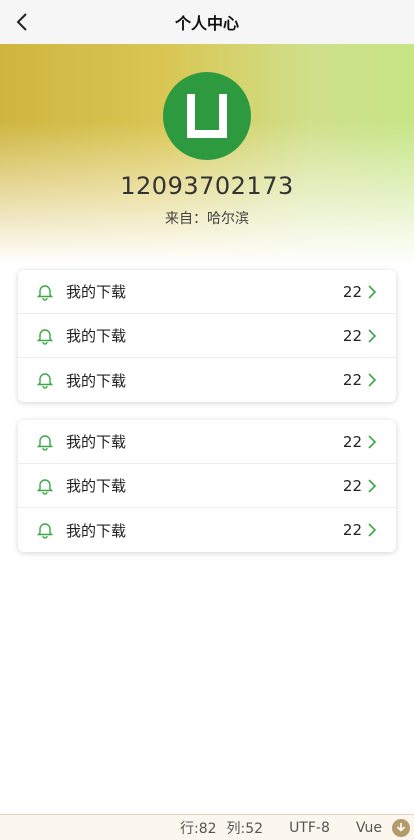 Image resolution: width=414 pixels, height=840 pixels. I want to click on avatar, so click(207, 116).